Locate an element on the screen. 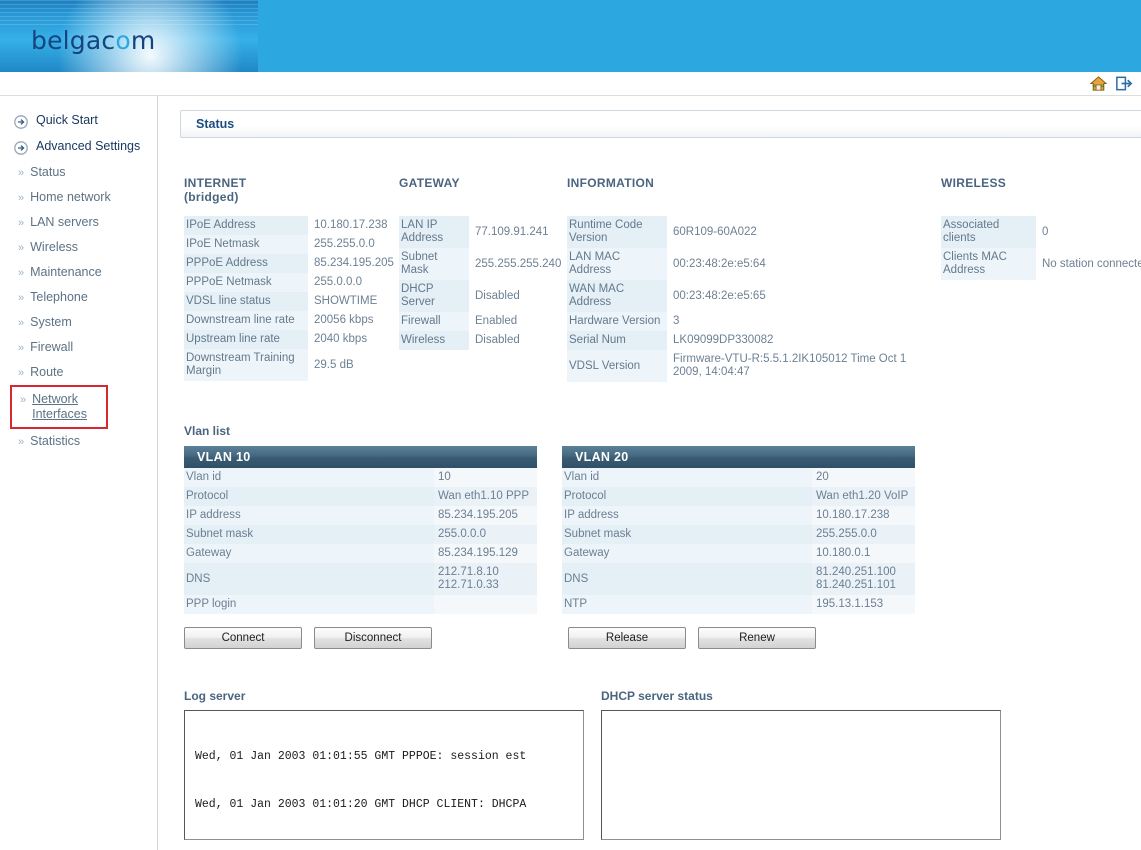 This screenshot has width=1141, height=850. row-value: 29.5 dB is located at coordinates (334, 364).